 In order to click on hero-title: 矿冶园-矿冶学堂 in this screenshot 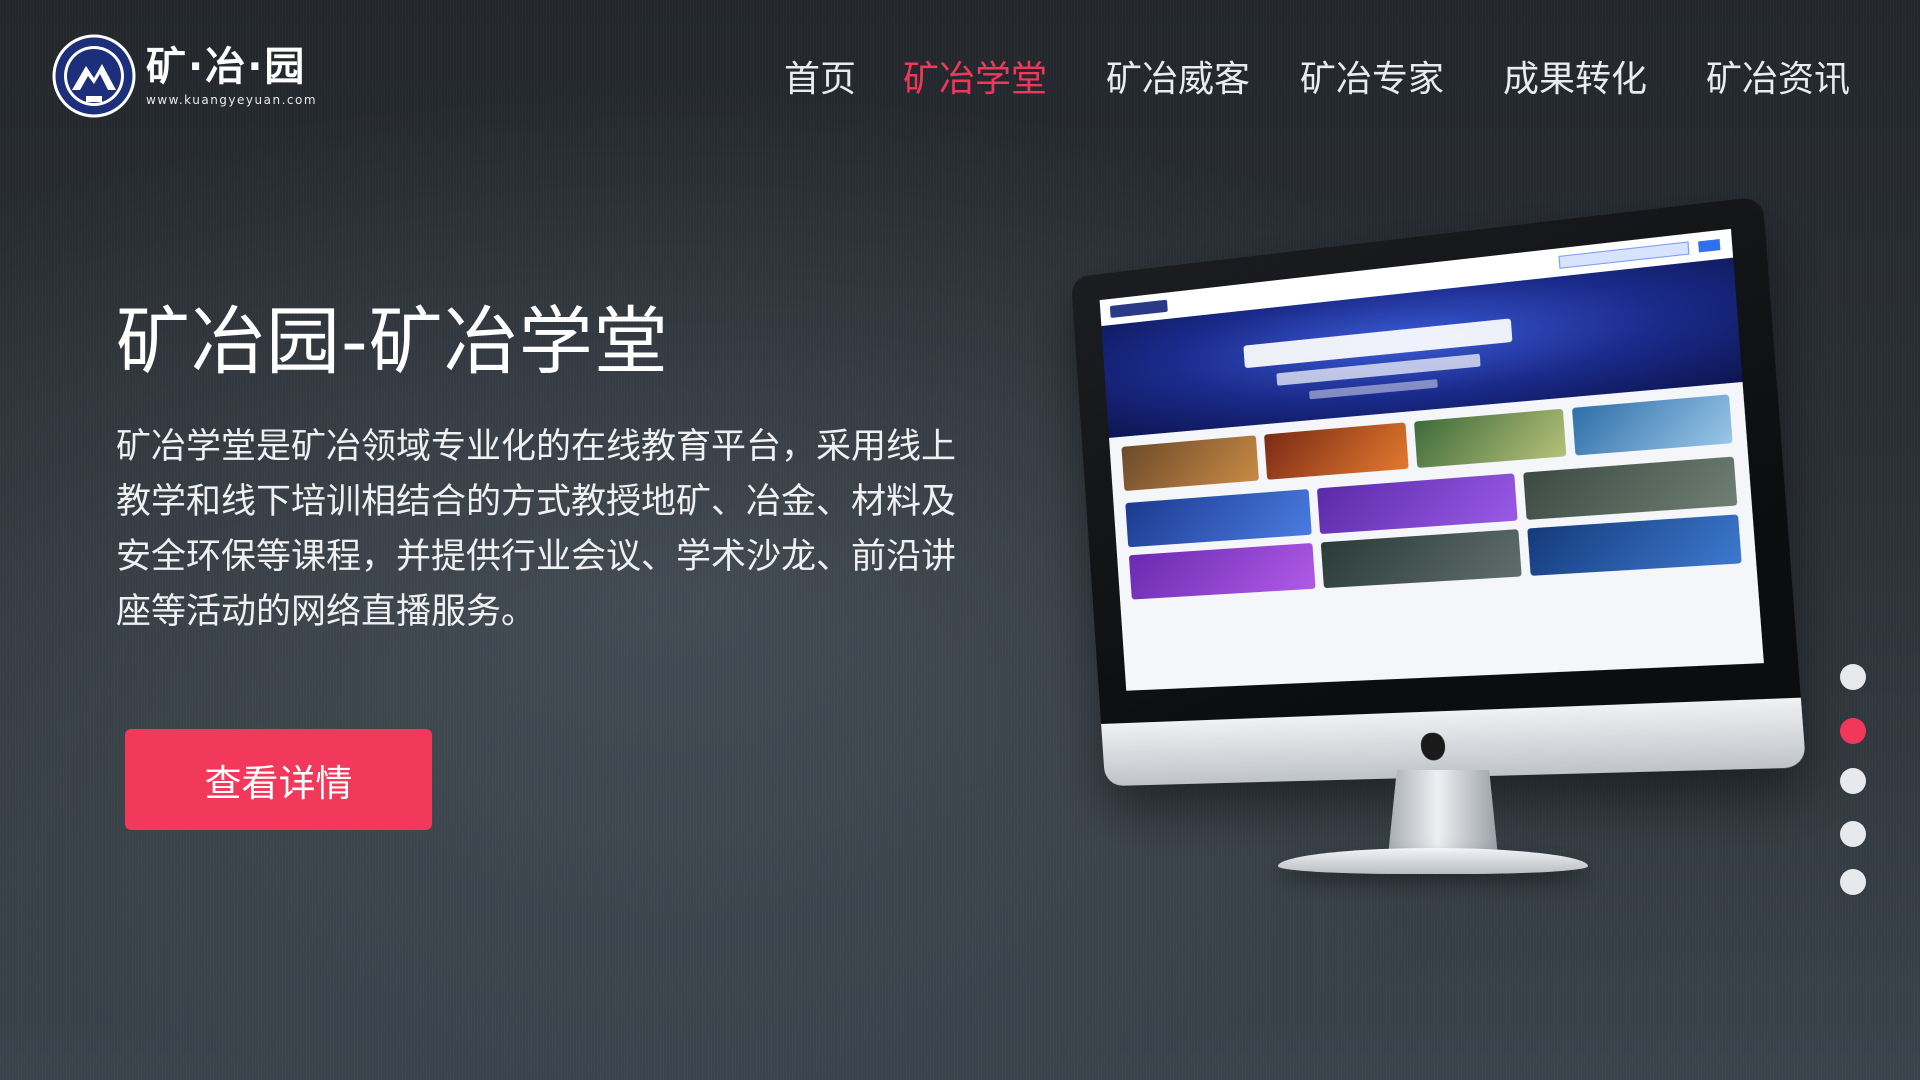, I will do `click(392, 335)`.